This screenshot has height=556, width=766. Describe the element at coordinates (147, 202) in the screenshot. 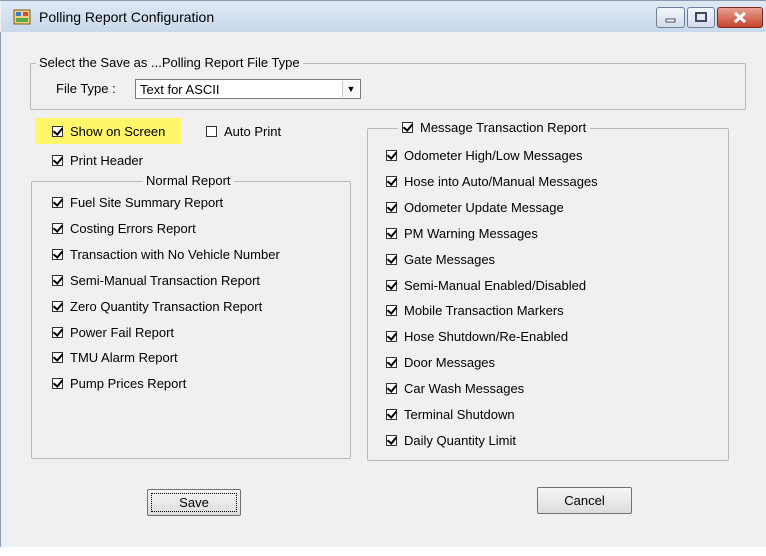

I see `normal-report-item-label: Fuel Site Summary Report` at that location.